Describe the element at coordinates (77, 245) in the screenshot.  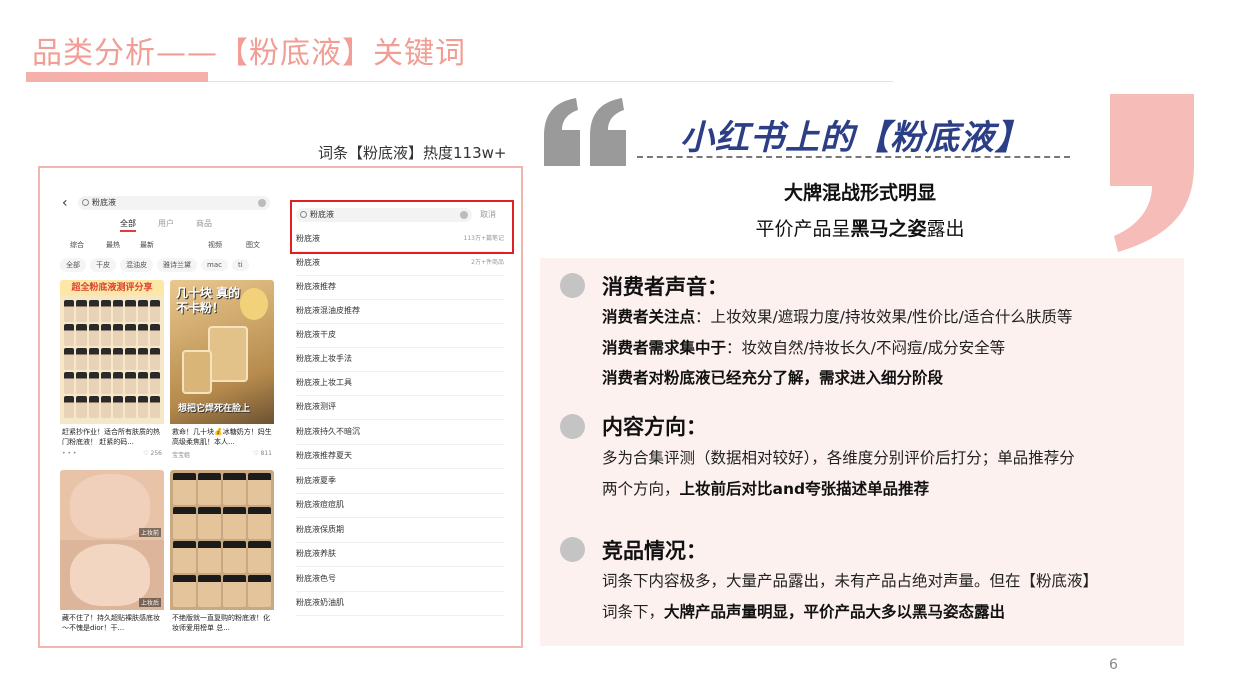
I see `filter-comprehensive: 综合` at that location.